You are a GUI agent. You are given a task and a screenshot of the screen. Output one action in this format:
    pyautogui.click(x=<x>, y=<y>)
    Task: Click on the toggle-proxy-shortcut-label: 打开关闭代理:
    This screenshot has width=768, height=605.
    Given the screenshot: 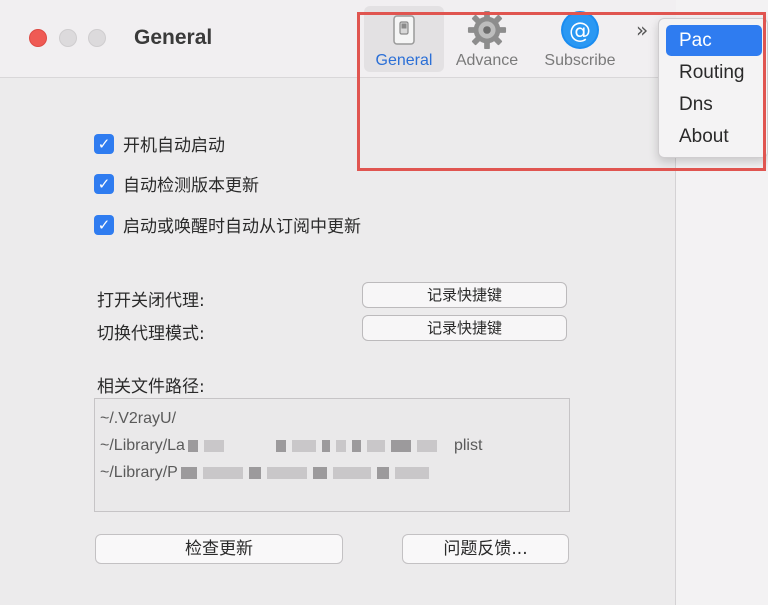 What is the action you would take?
    pyautogui.click(x=151, y=301)
    